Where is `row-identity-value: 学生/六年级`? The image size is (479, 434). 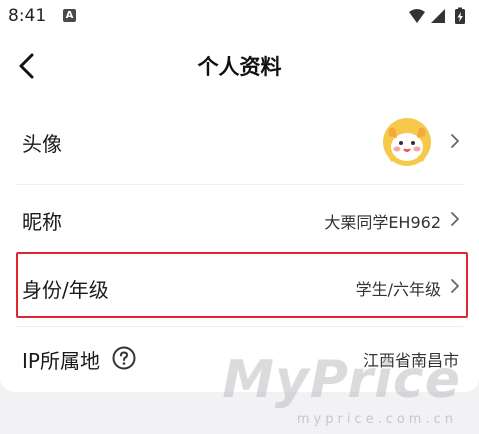
row-identity-value: 学生/六年级 is located at coordinates (398, 289).